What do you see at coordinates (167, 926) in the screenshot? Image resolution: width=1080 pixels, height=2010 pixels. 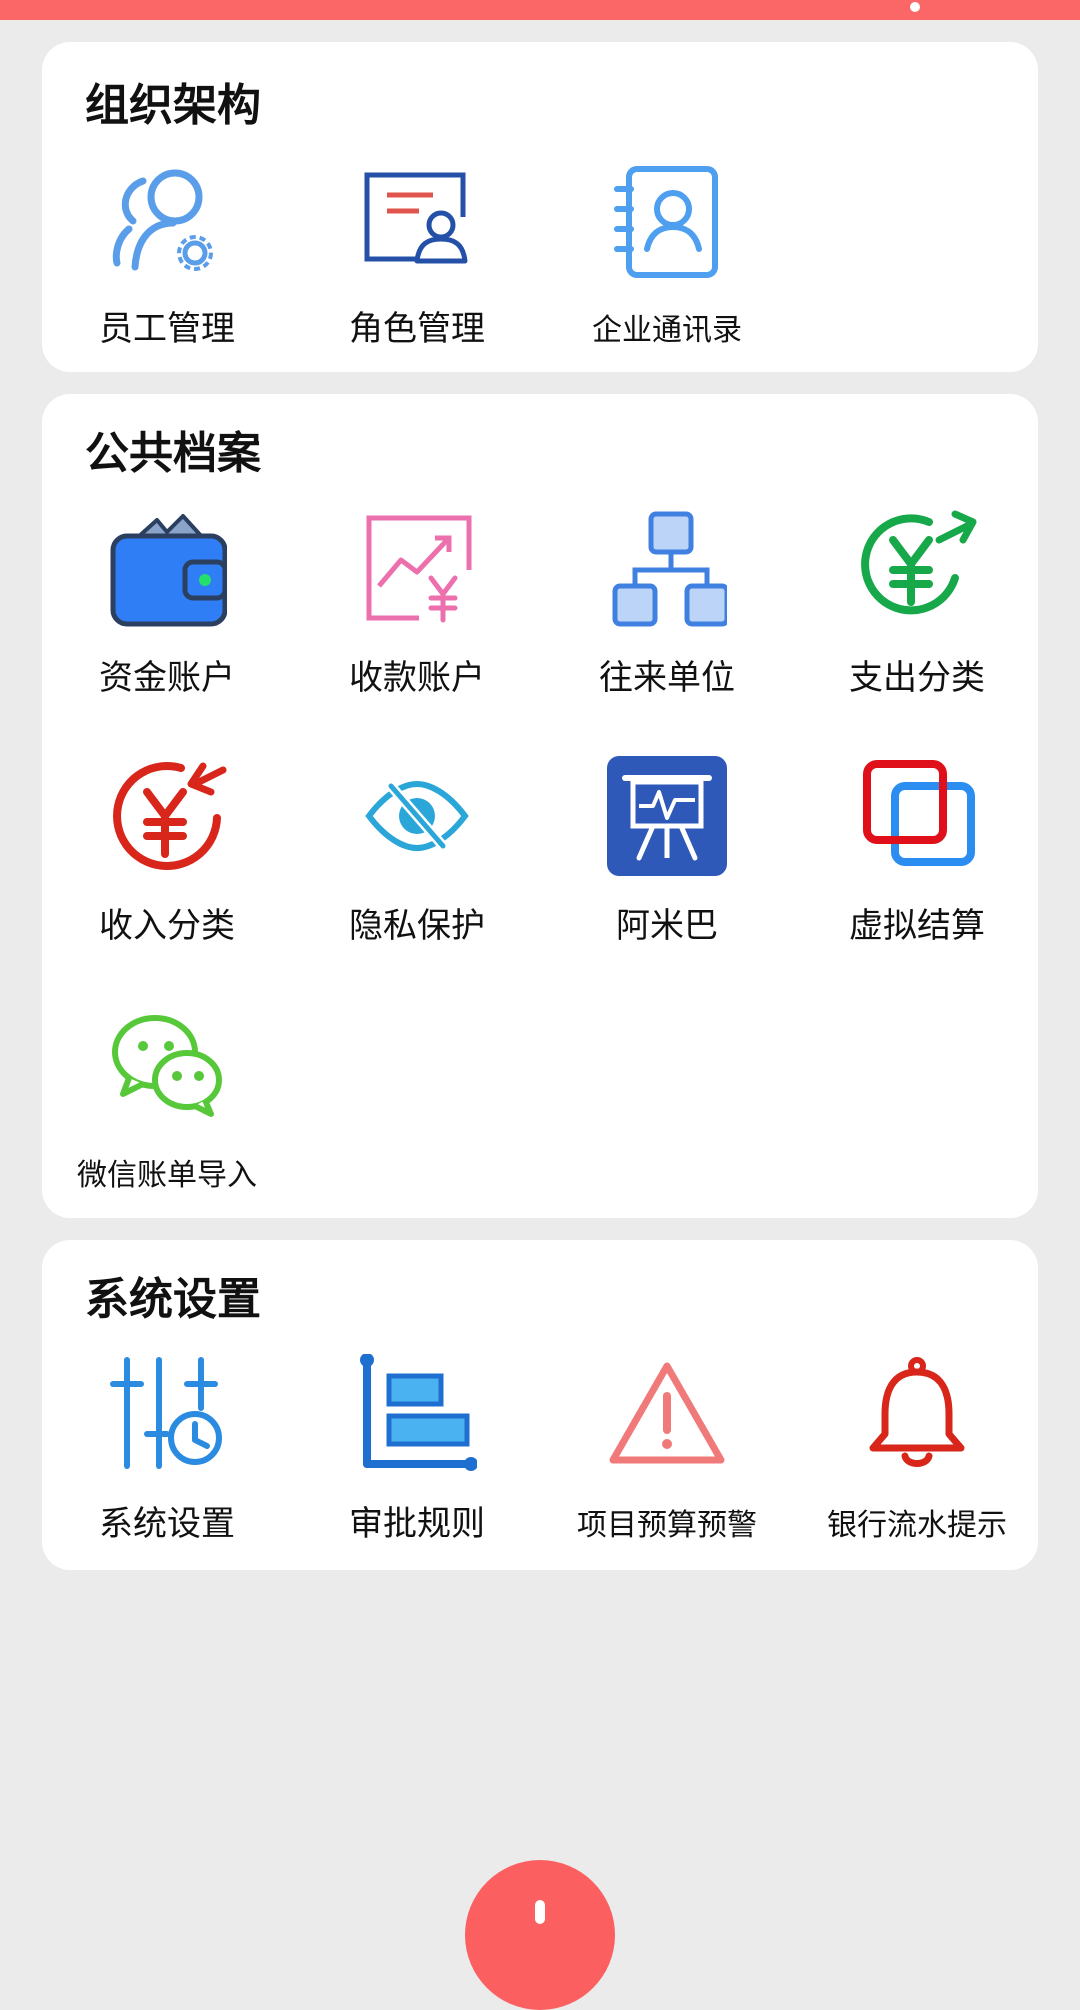 I see `menu-item-label: 收入分类` at bounding box center [167, 926].